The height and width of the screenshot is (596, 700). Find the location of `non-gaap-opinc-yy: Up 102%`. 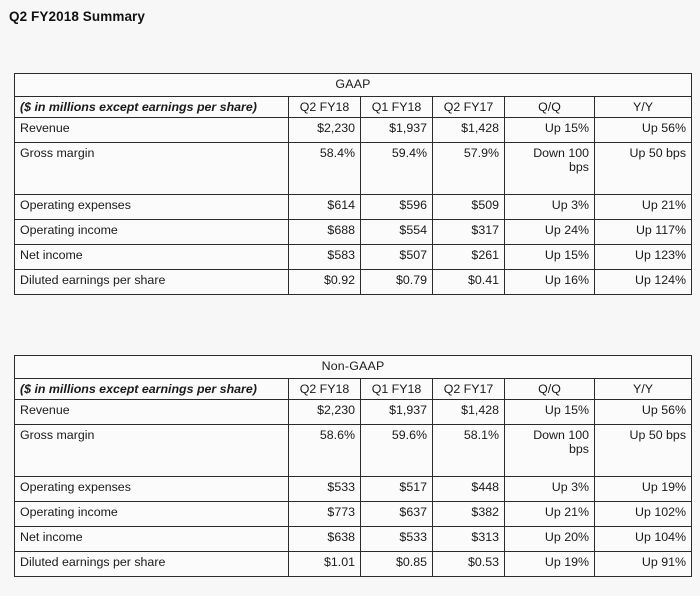

non-gaap-opinc-yy: Up 102% is located at coordinates (643, 514).